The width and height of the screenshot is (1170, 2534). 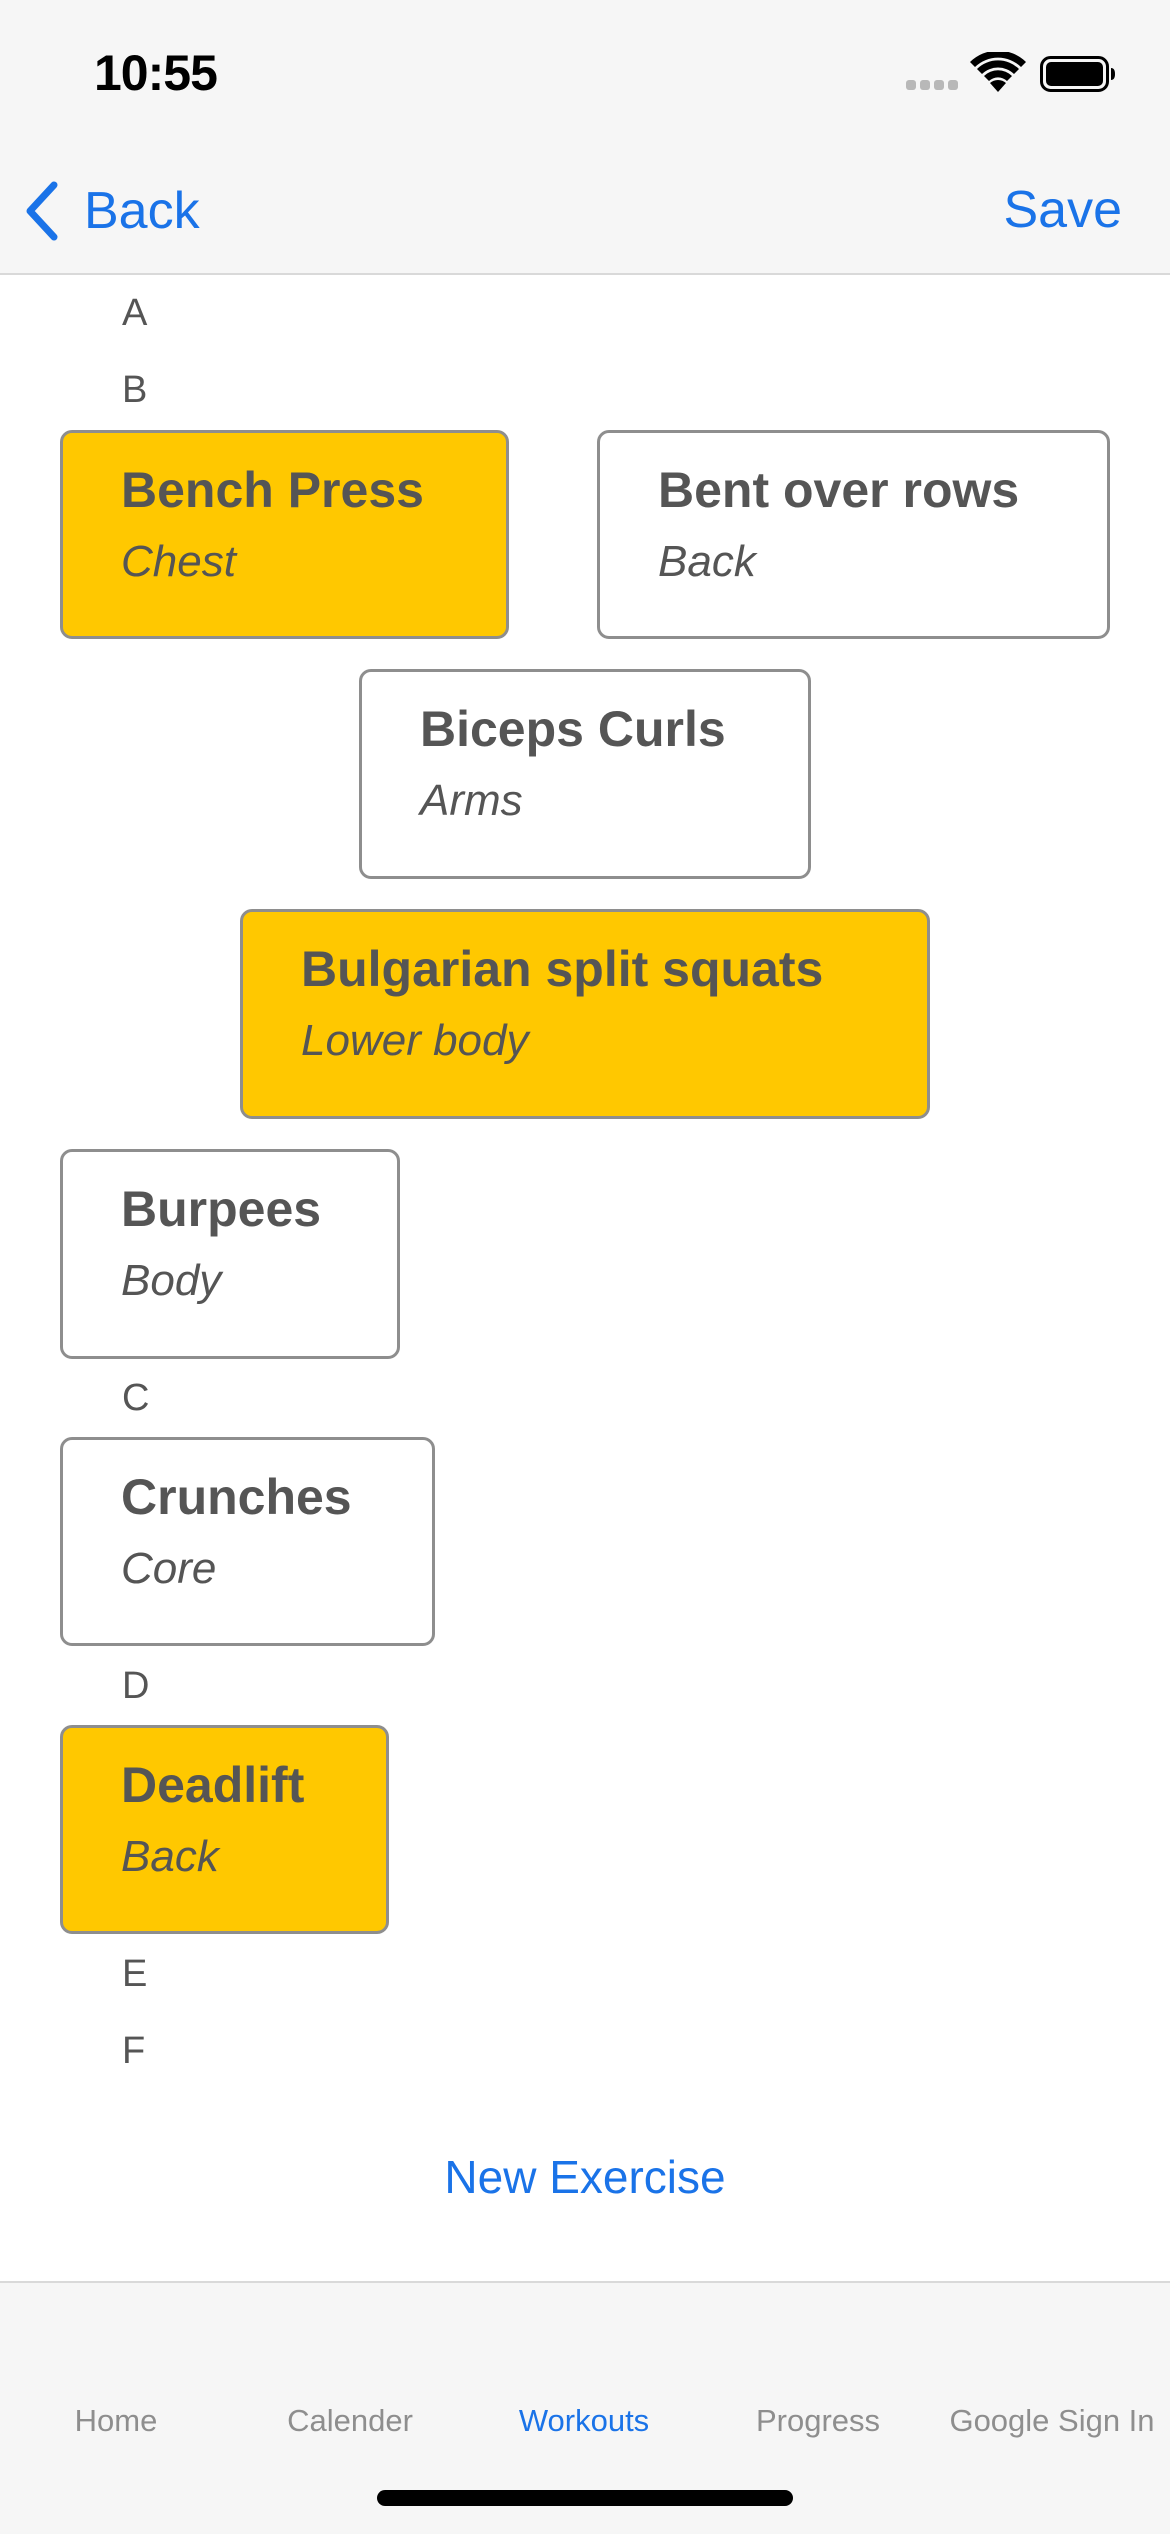 I want to click on exercise-name: Deadlift, so click(x=213, y=1785).